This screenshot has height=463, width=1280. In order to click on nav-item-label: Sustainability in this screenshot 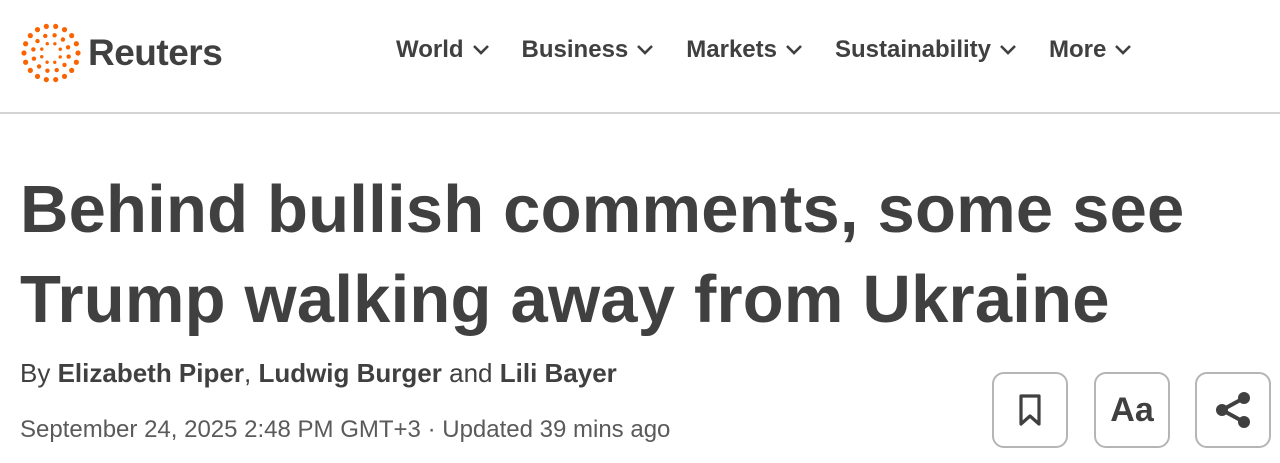, I will do `click(913, 49)`.